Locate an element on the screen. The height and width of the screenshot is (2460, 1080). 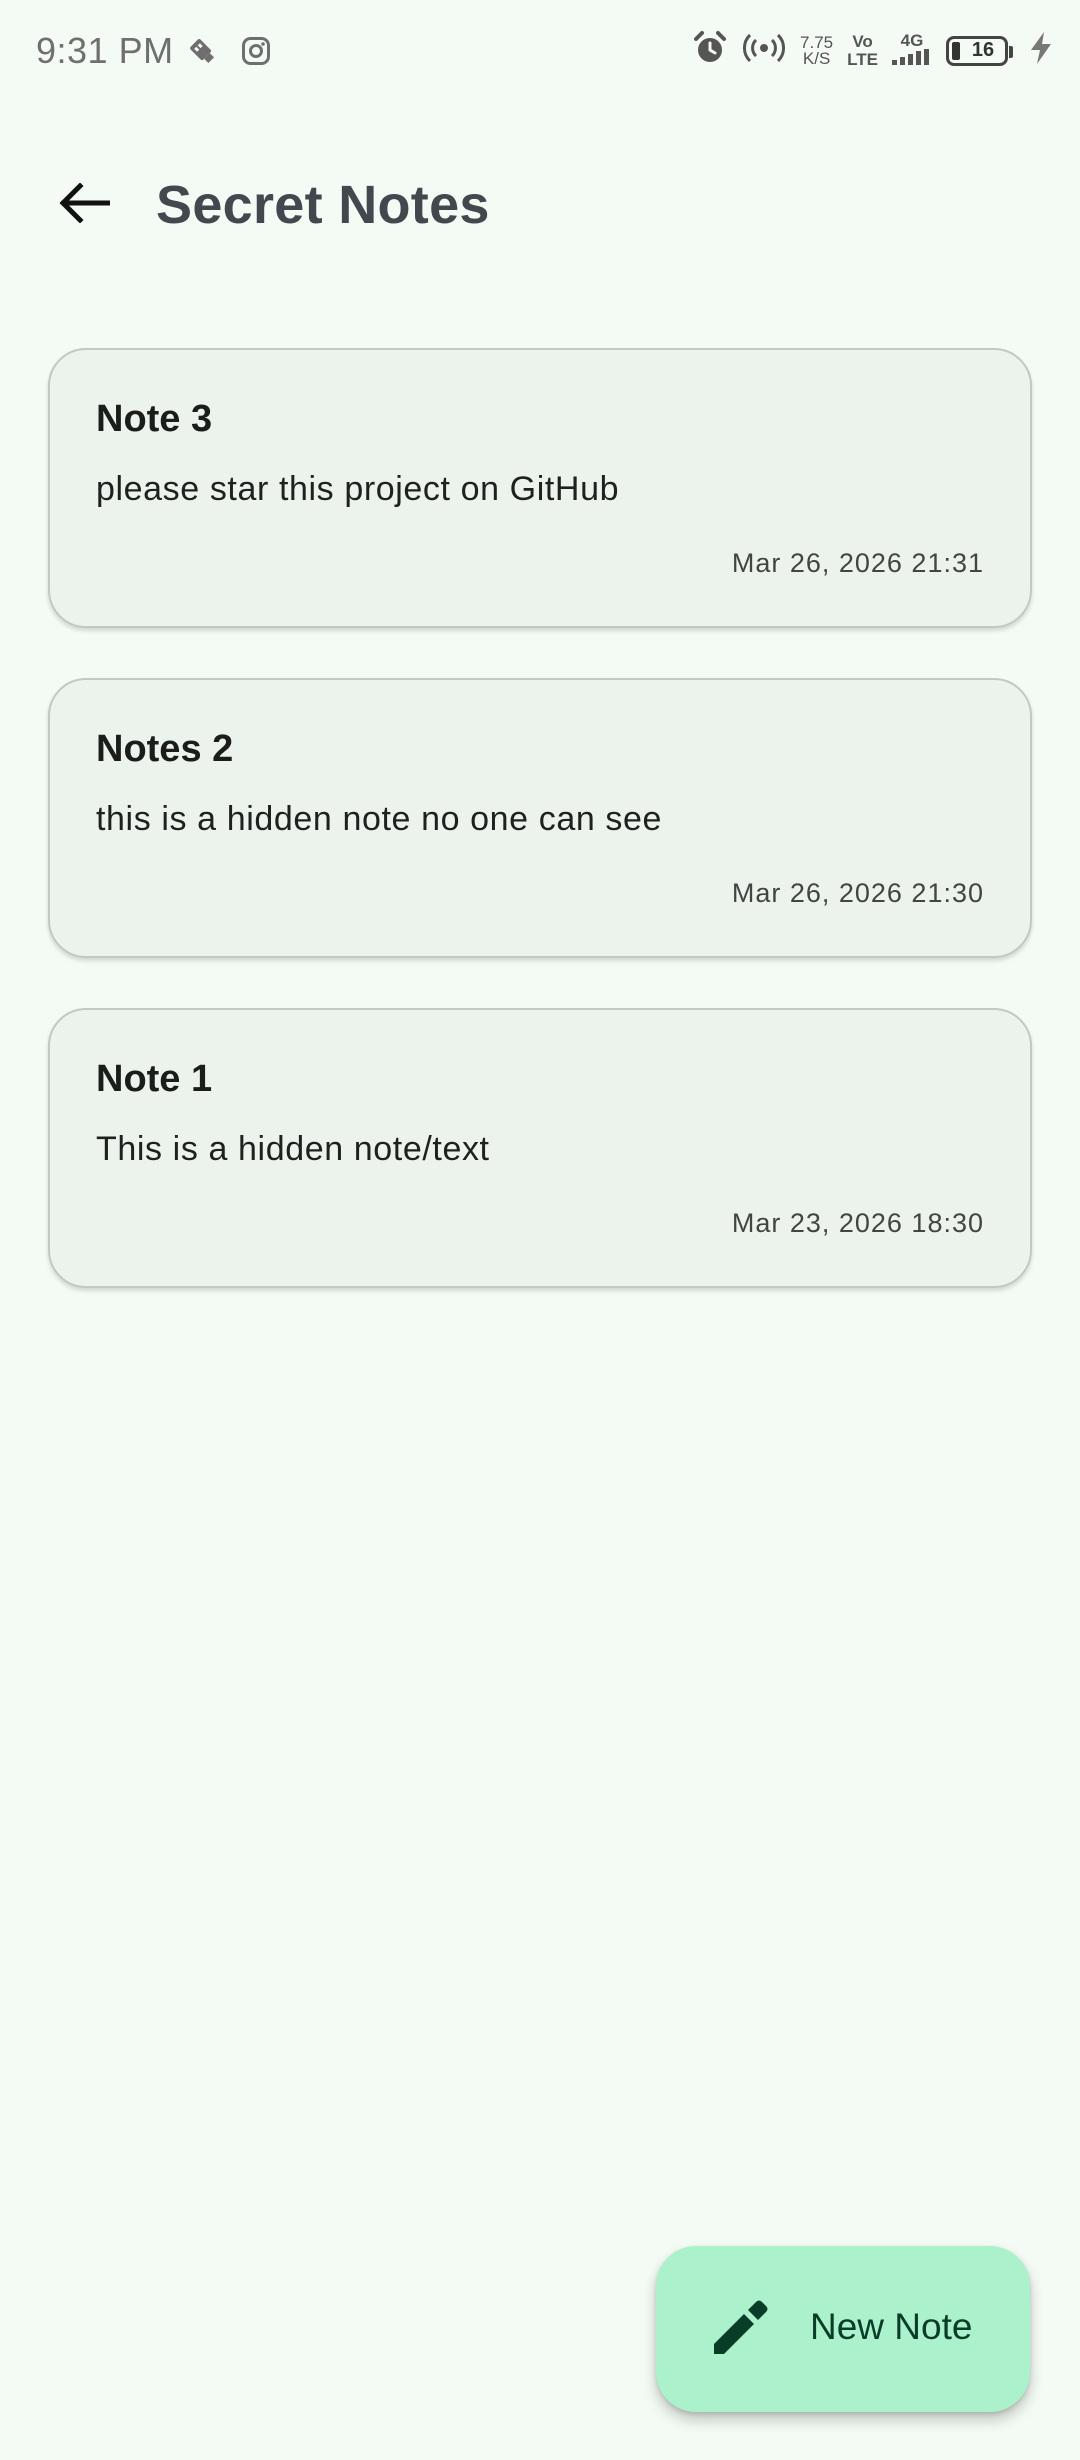
note-title: Note 3 is located at coordinates (154, 419).